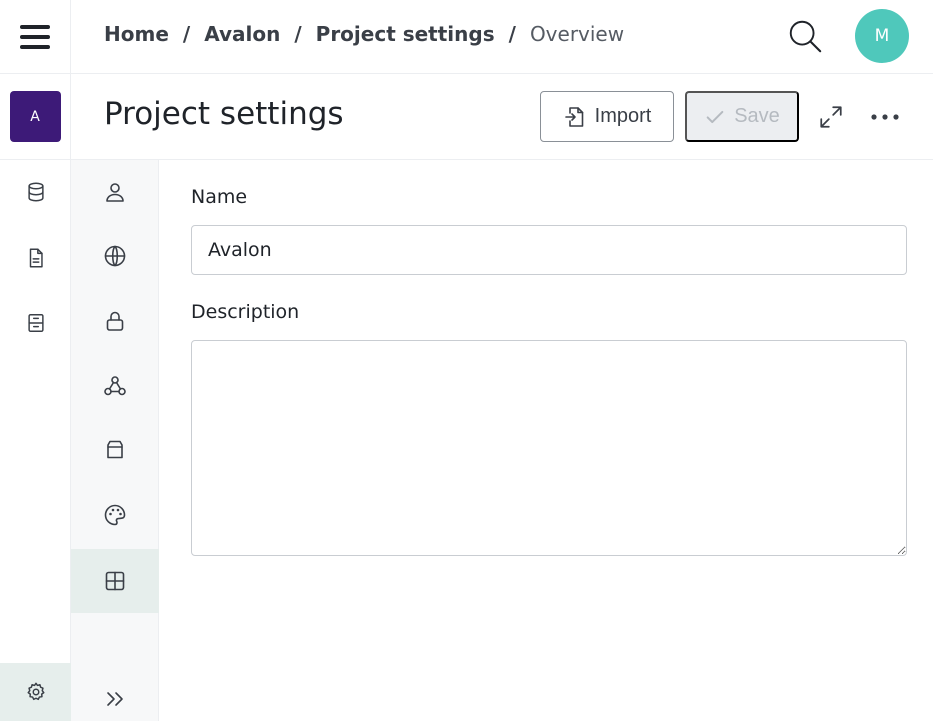  I want to click on check-icon, so click(715, 116).